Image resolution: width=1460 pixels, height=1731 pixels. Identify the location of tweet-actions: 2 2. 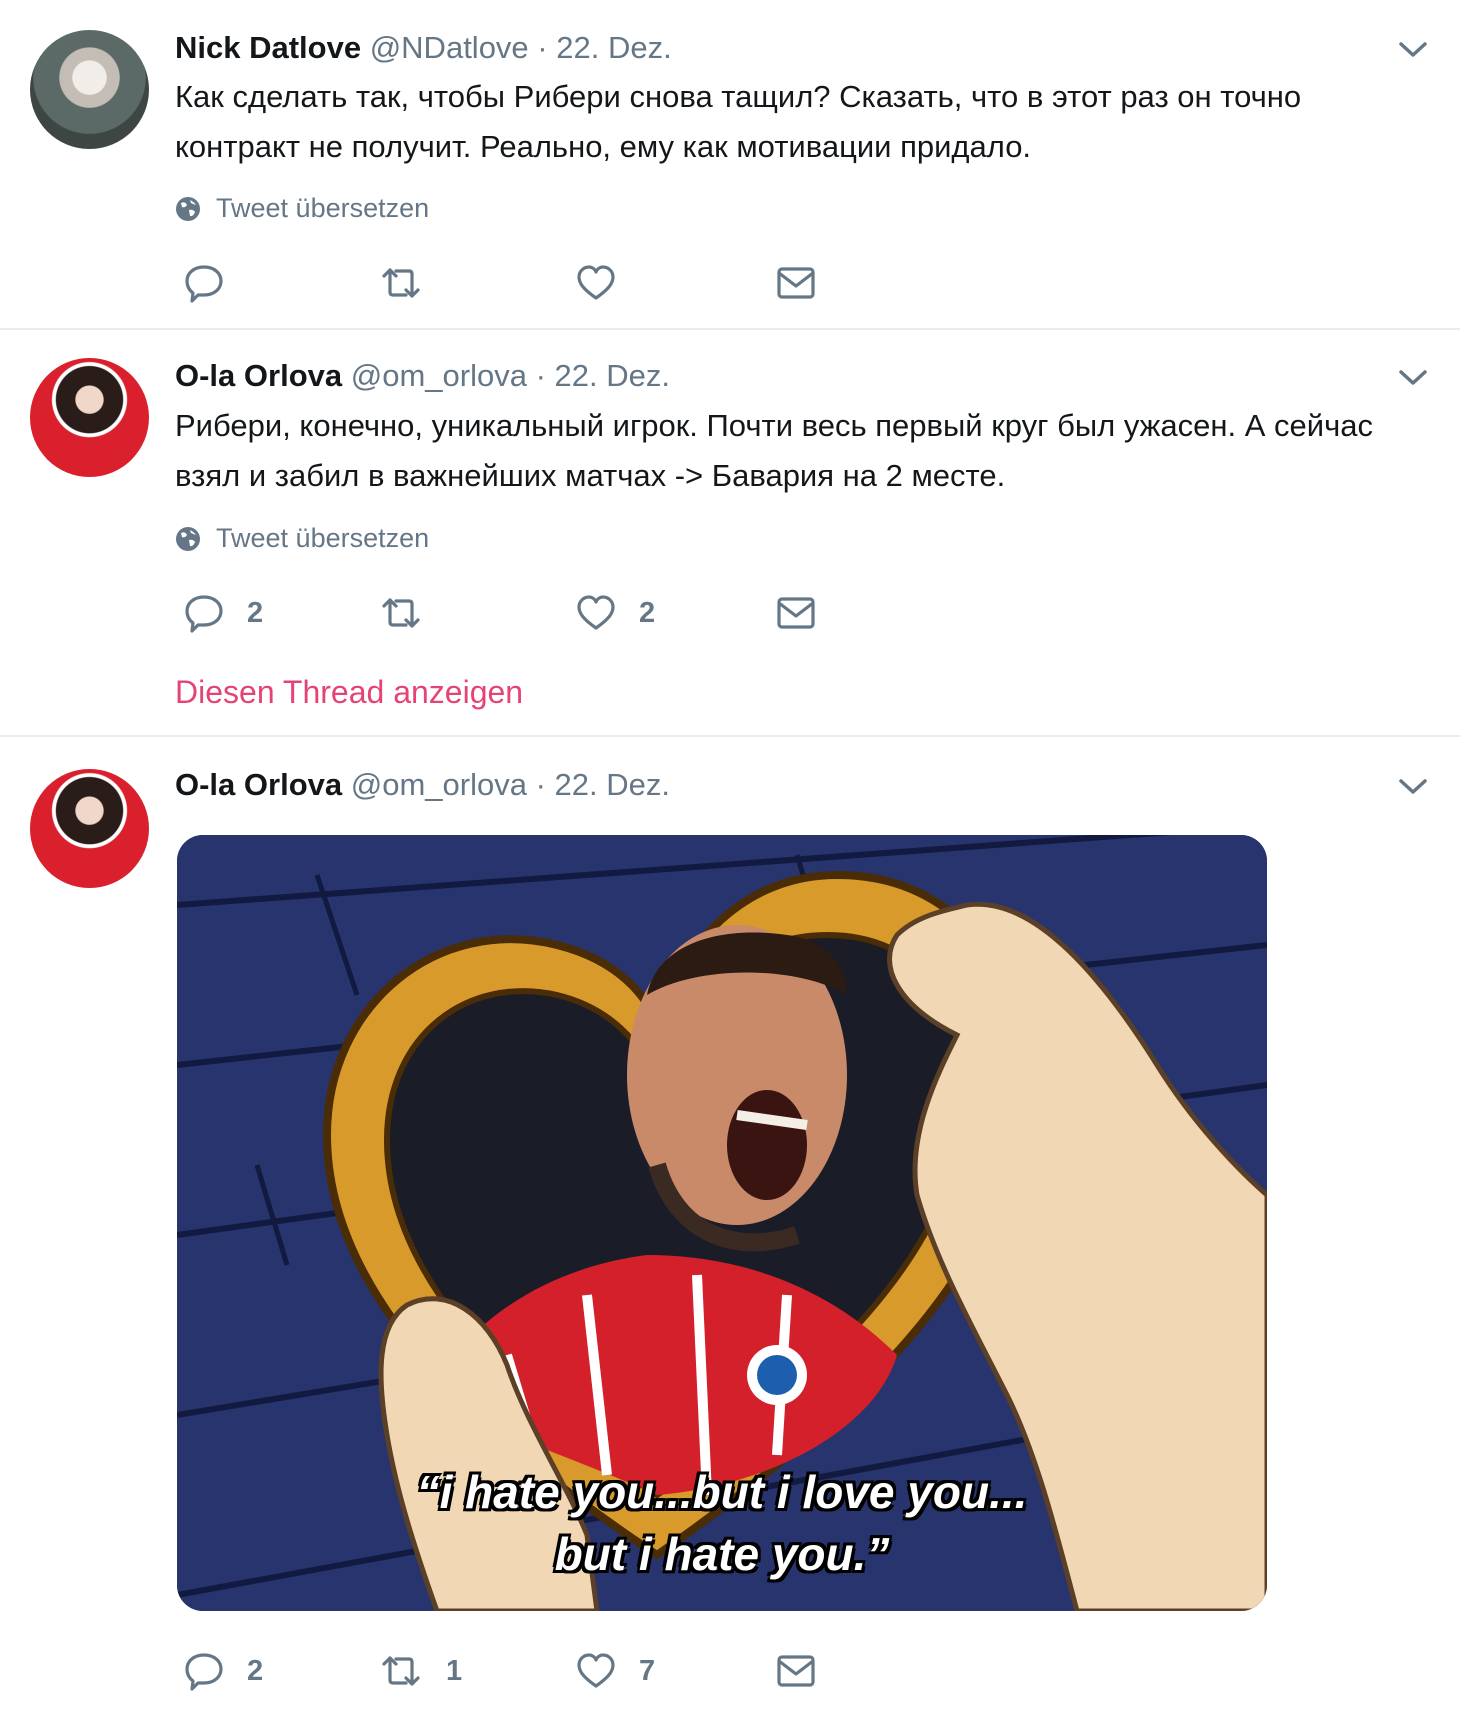
(625, 613).